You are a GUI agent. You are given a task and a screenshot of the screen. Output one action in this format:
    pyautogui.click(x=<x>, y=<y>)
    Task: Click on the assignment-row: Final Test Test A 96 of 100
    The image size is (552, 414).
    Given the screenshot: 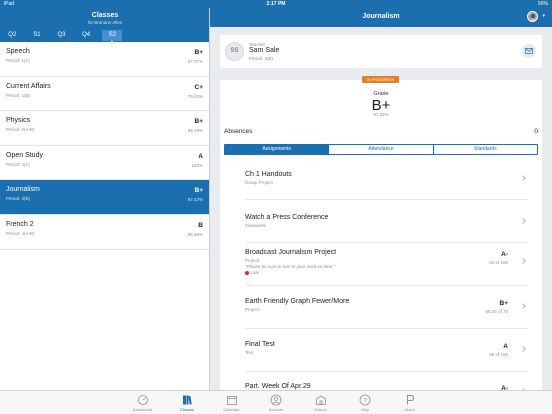 What is the action you would take?
    pyautogui.click(x=386, y=355)
    